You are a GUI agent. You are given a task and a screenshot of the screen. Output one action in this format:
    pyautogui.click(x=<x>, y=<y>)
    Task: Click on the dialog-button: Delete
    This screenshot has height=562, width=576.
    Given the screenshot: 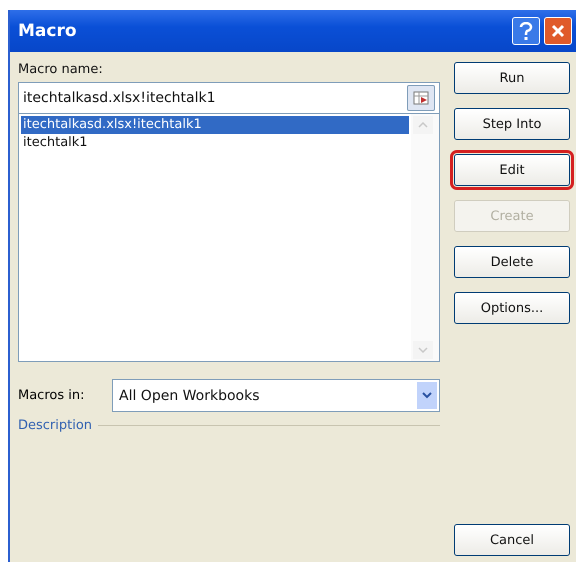 What is the action you would take?
    pyautogui.click(x=512, y=262)
    